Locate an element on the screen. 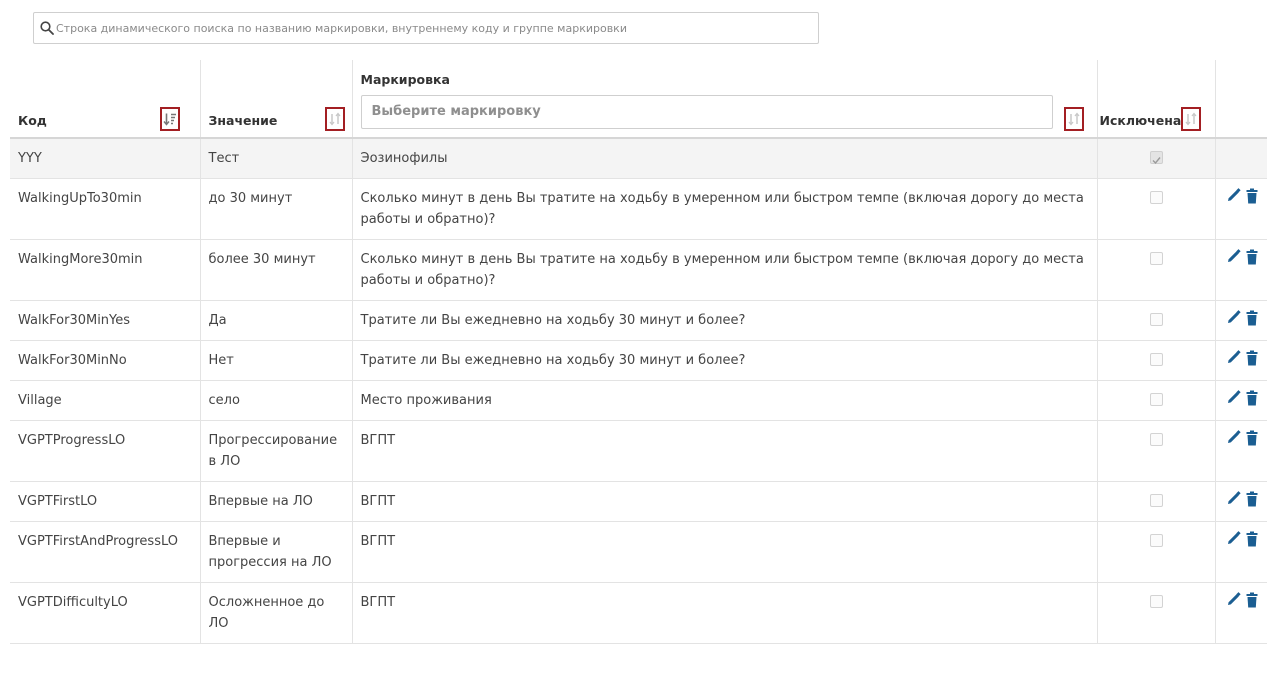  cell-code: WalkFor30MinYes is located at coordinates (105, 320).